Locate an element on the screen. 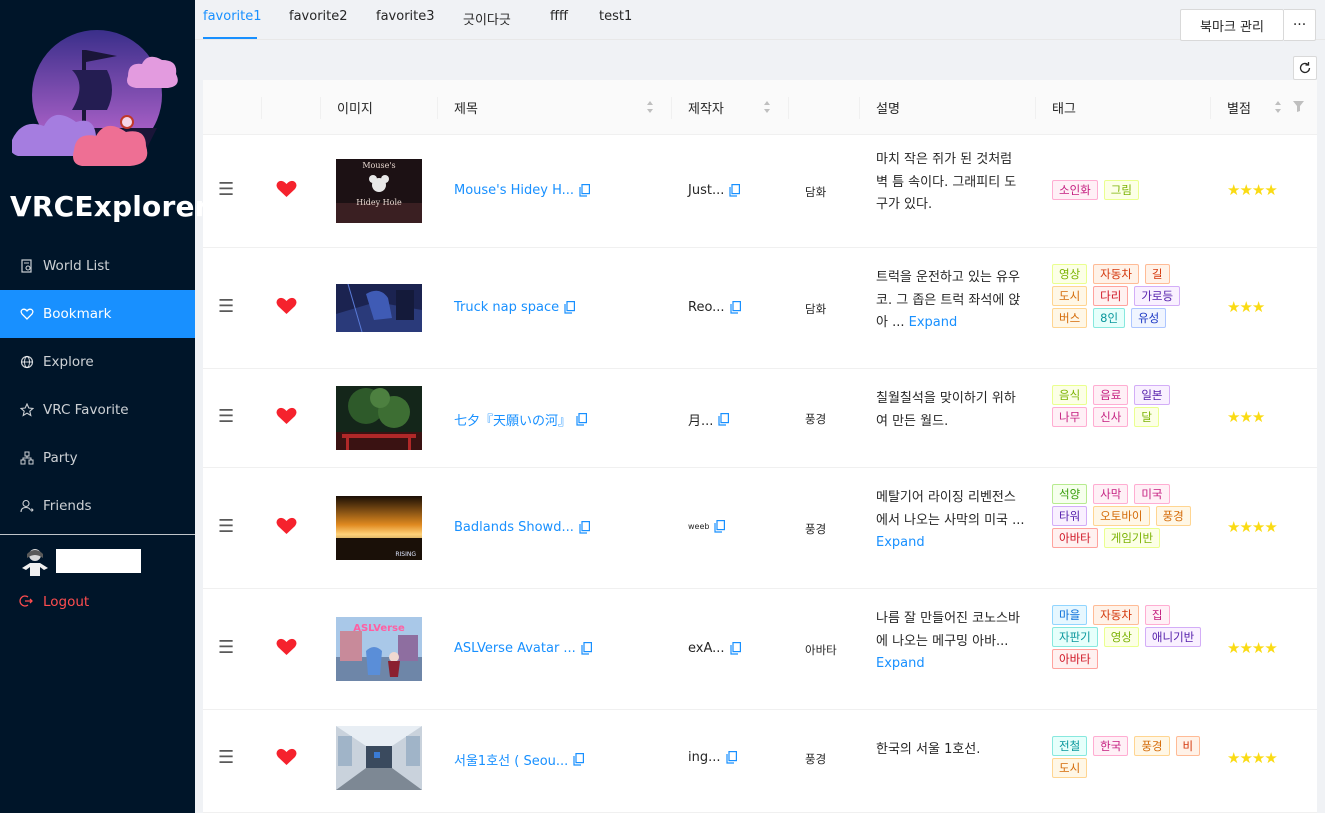 The width and height of the screenshot is (1325, 813). tag: 음식 is located at coordinates (1070, 395).